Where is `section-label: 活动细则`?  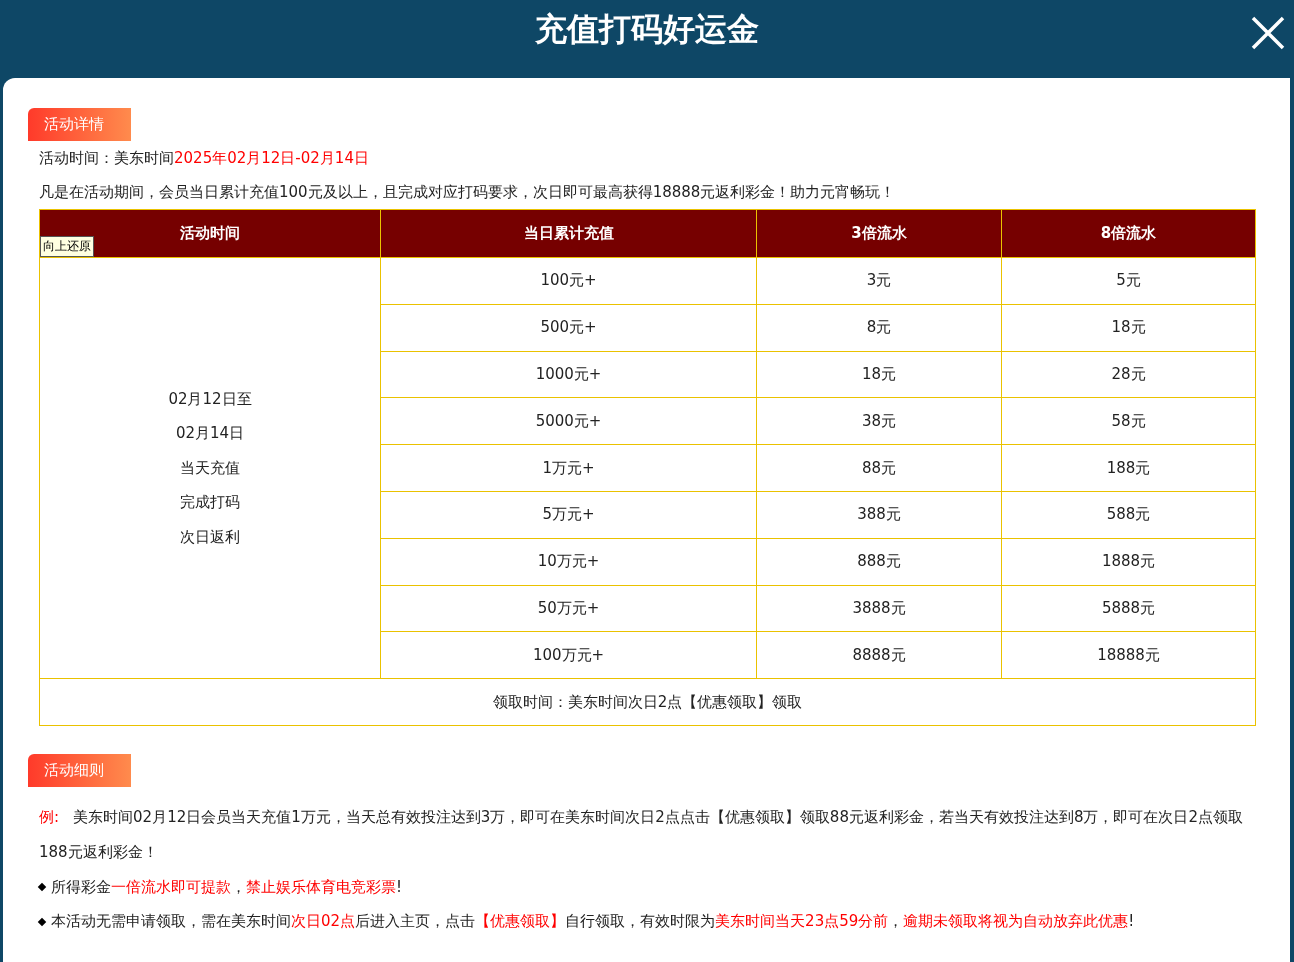
section-label: 活动细则 is located at coordinates (79, 770).